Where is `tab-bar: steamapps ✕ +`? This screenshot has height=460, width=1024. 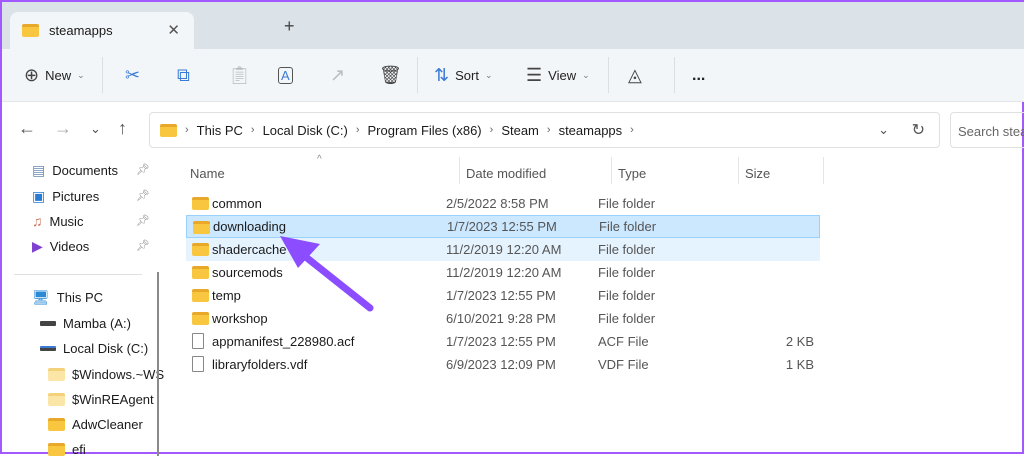
tab-bar: steamapps ✕ + is located at coordinates (513, 25).